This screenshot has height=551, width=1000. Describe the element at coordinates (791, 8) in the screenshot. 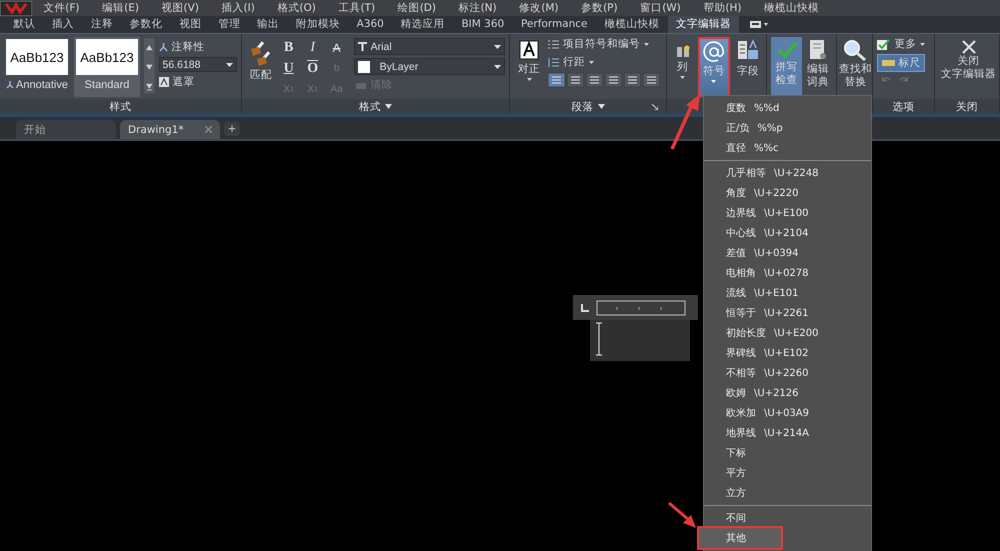

I see `menu-item: 橄榄山快模` at that location.